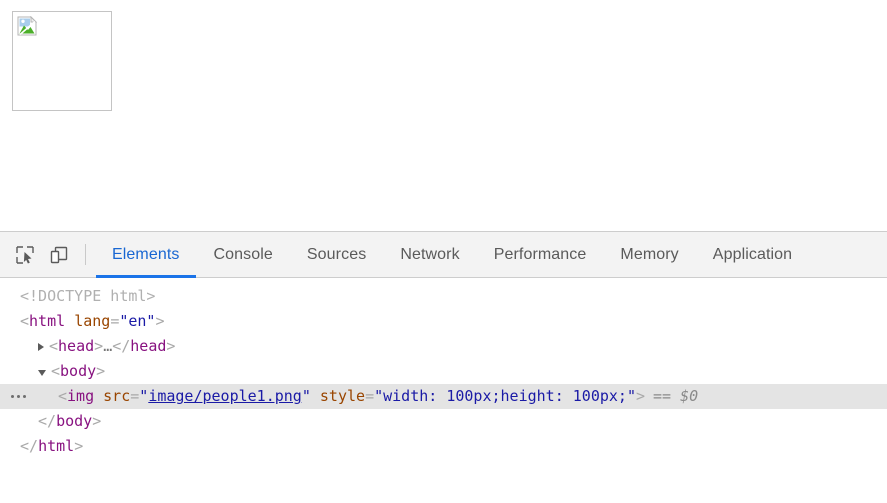 This screenshot has height=503, width=887. Describe the element at coordinates (225, 396) in the screenshot. I see `img-src-link: image/people1.png` at that location.